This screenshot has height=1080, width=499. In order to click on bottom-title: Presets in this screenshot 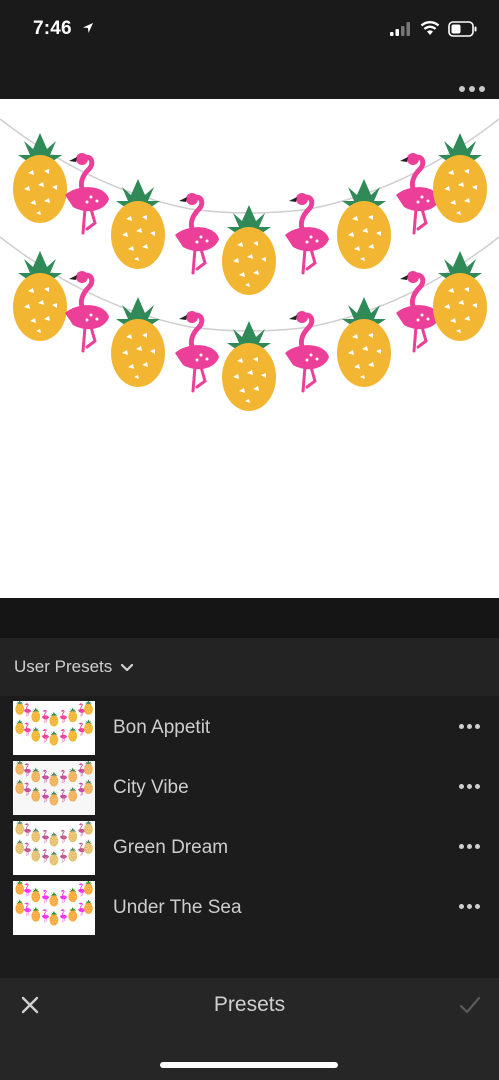, I will do `click(249, 1004)`.